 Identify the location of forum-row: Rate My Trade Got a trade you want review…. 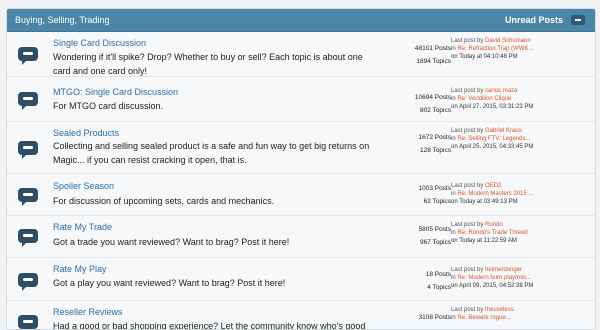
(301, 237).